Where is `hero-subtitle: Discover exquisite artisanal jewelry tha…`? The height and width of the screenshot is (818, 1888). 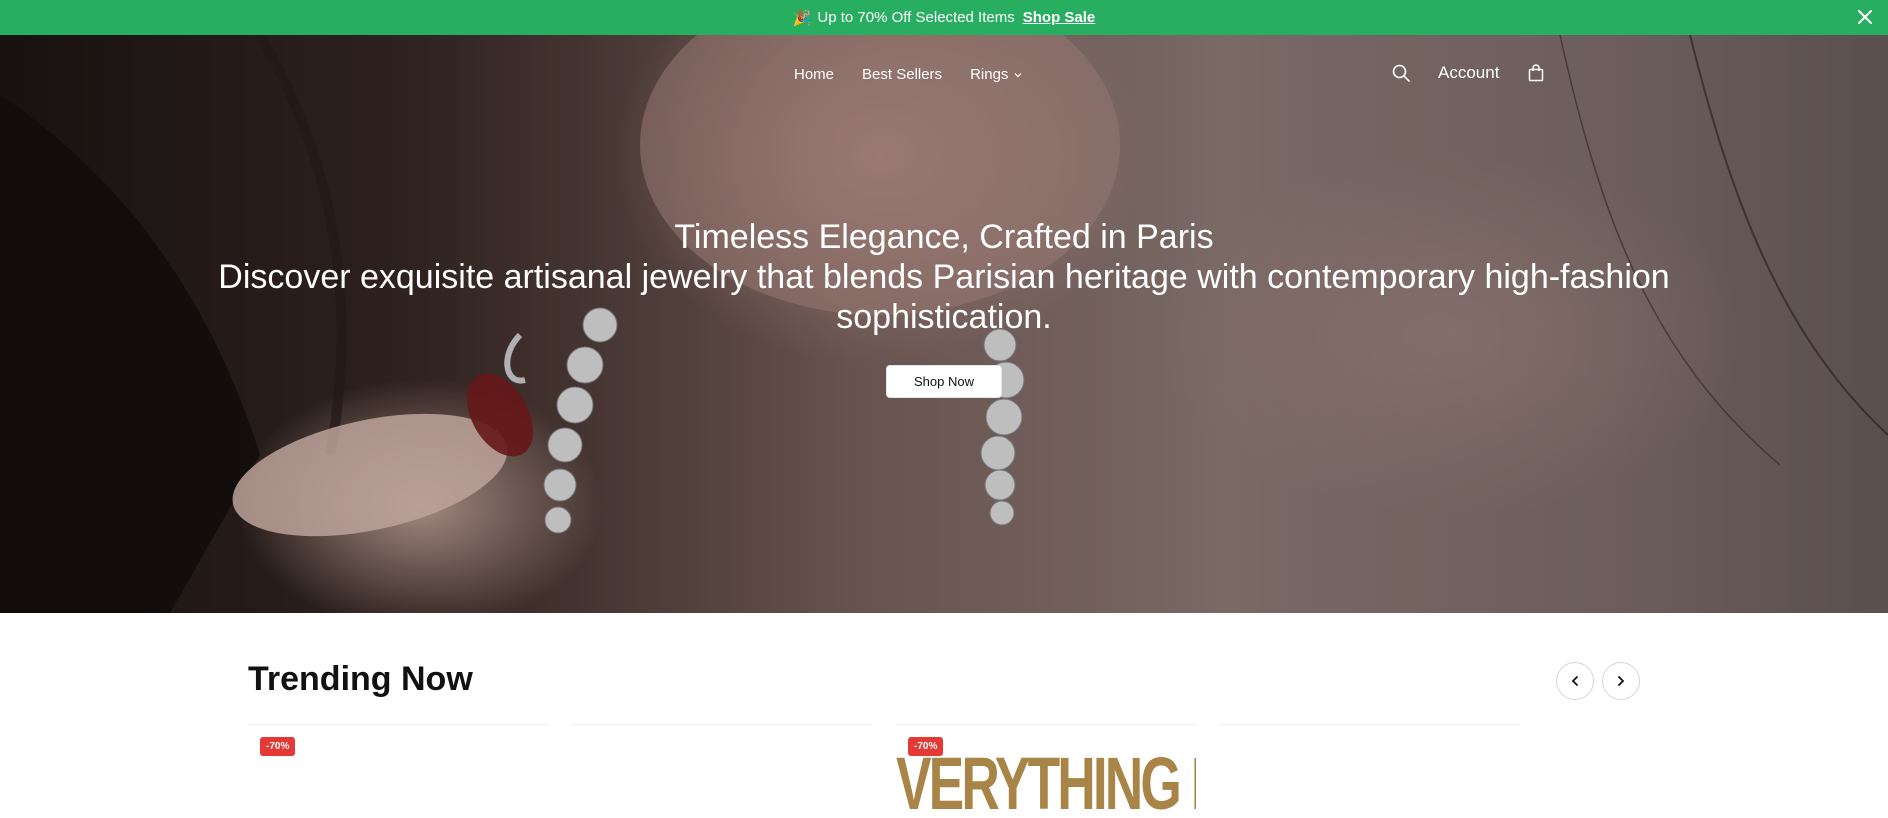 hero-subtitle: Discover exquisite artisanal jewelry tha… is located at coordinates (944, 297).